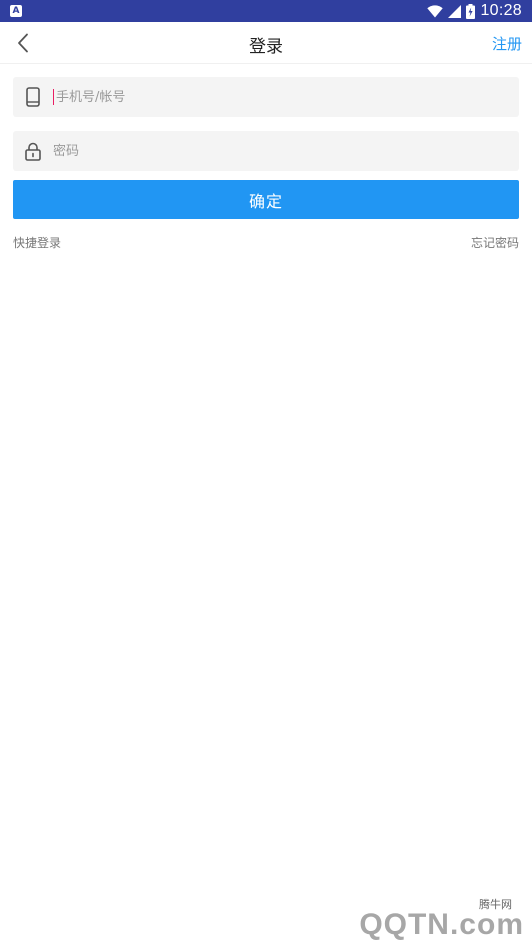  Describe the element at coordinates (455, 11) in the screenshot. I see `signal-icon` at that location.